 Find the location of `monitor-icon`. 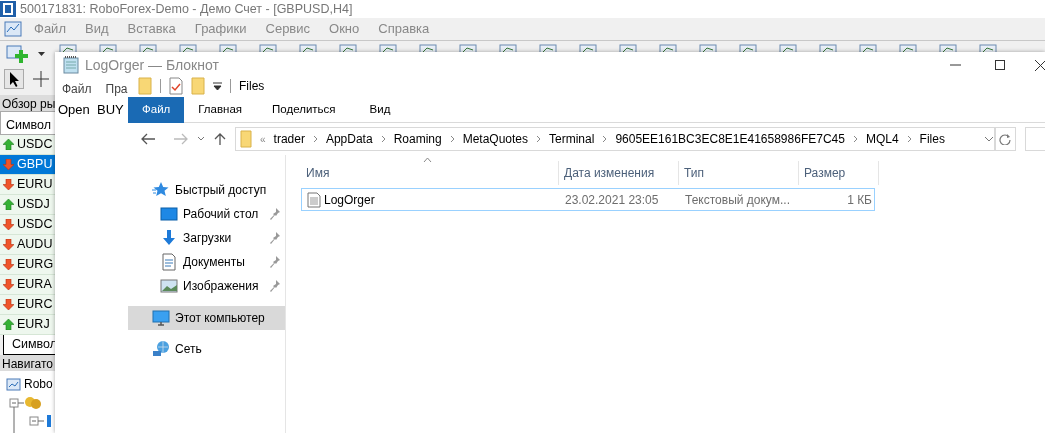

monitor-icon is located at coordinates (161, 318).